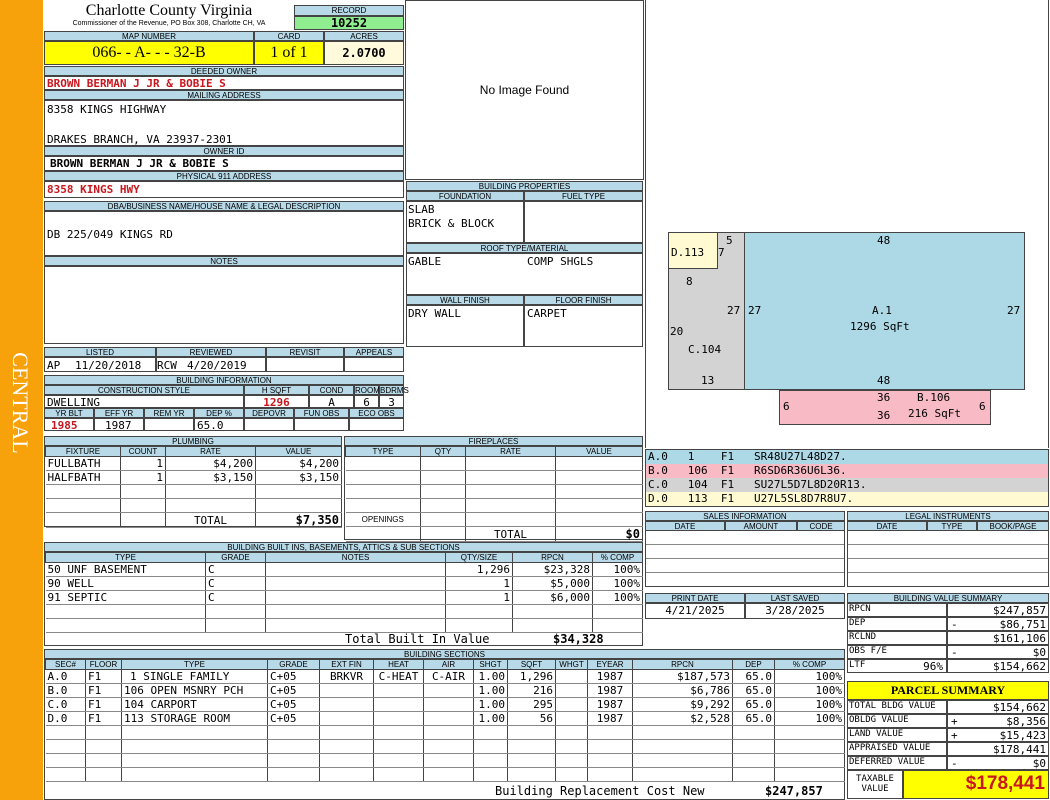  What do you see at coordinates (65, 664) in the screenshot?
I see `sec-col: SEC#` at bounding box center [65, 664].